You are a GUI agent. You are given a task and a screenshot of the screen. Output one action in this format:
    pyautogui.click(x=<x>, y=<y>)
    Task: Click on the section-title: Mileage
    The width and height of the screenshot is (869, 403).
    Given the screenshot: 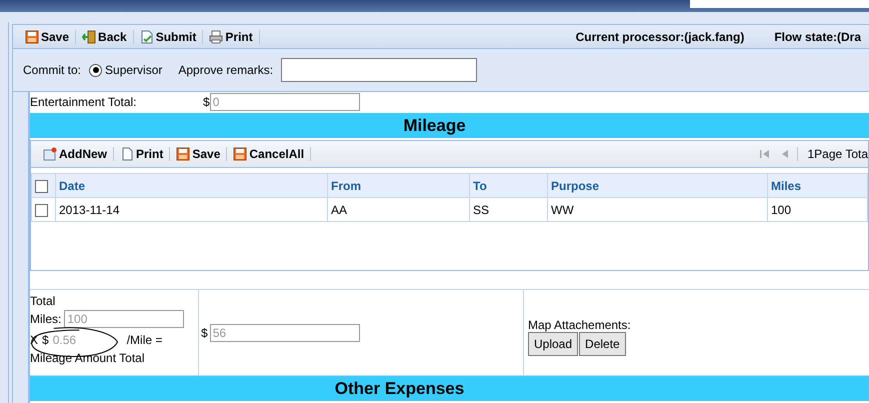 What is the action you would take?
    pyautogui.click(x=434, y=126)
    